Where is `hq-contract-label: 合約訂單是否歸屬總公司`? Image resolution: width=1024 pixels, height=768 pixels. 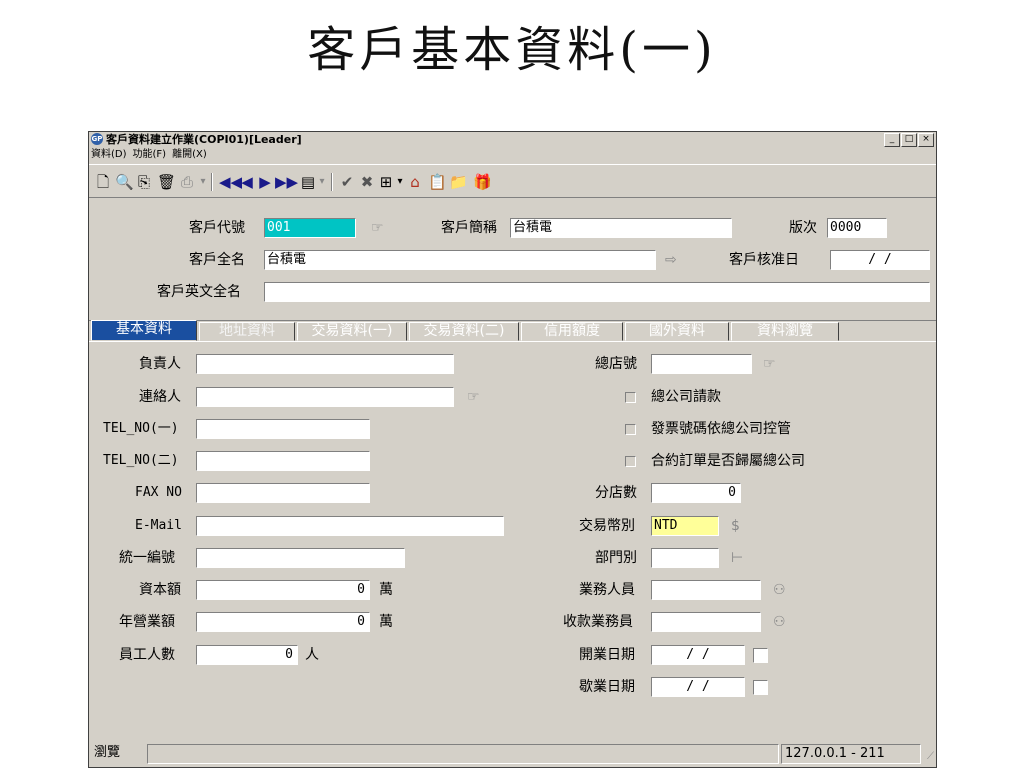 hq-contract-label: 合約訂單是否歸屬總公司 is located at coordinates (728, 461).